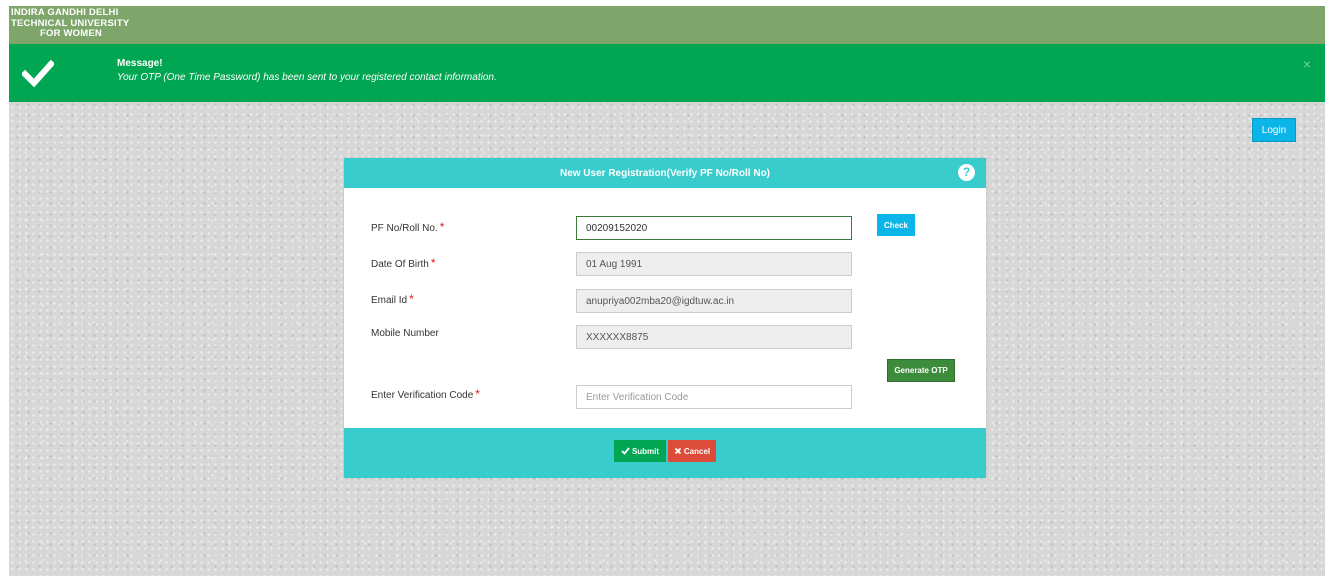 Image resolution: width=1332 pixels, height=576 pixels. What do you see at coordinates (71, 33) in the screenshot?
I see `logo-line-3: FOR WOMEN` at bounding box center [71, 33].